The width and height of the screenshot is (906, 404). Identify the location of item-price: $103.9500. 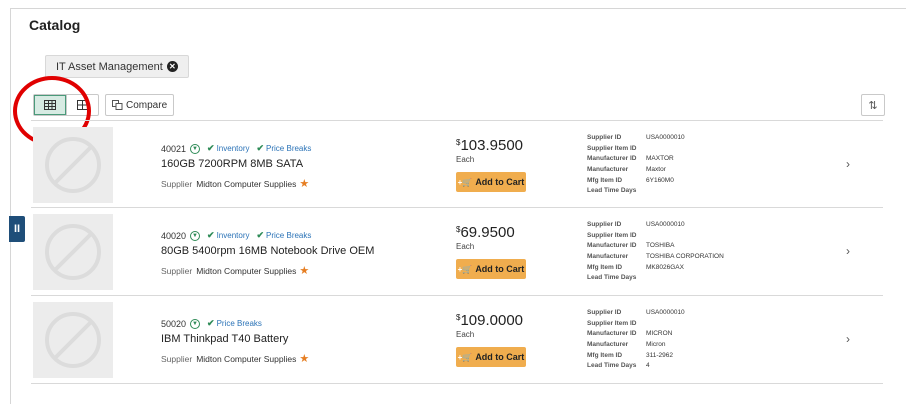
(489, 146).